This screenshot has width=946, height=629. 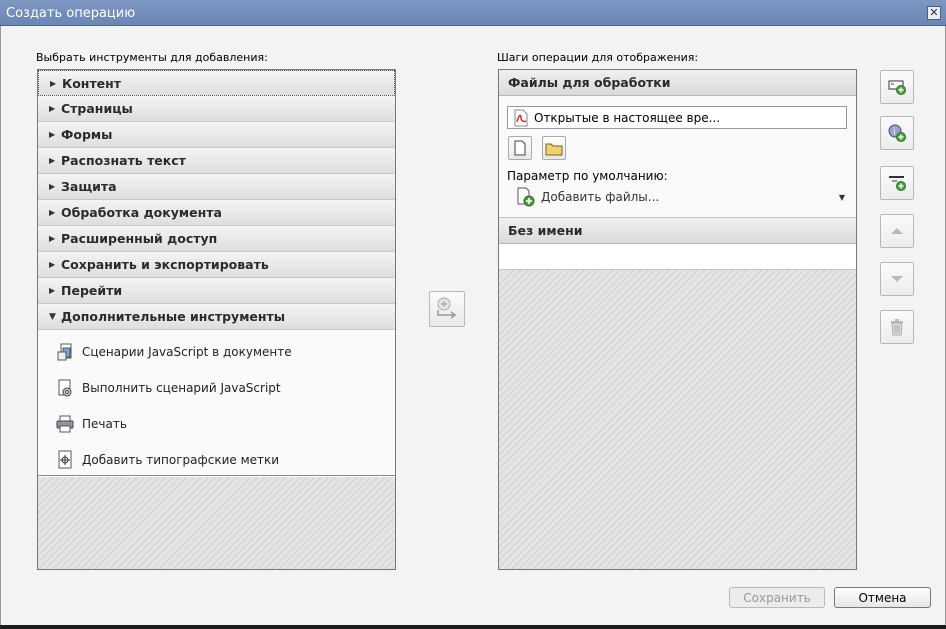 What do you see at coordinates (216, 135) in the screenshot?
I see `category-forms: ▶ Формы` at bounding box center [216, 135].